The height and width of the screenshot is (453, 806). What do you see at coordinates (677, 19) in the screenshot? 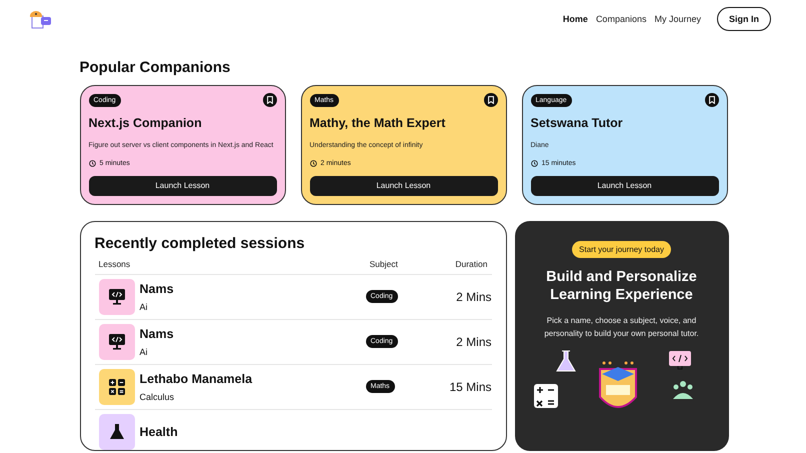
I see `nav-link: My Journey` at bounding box center [677, 19].